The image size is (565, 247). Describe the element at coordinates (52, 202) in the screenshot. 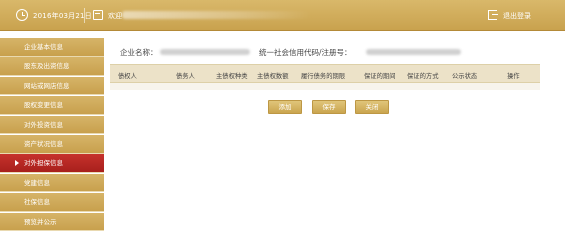

I see `sidebar-item-social-security: 社保信息` at that location.